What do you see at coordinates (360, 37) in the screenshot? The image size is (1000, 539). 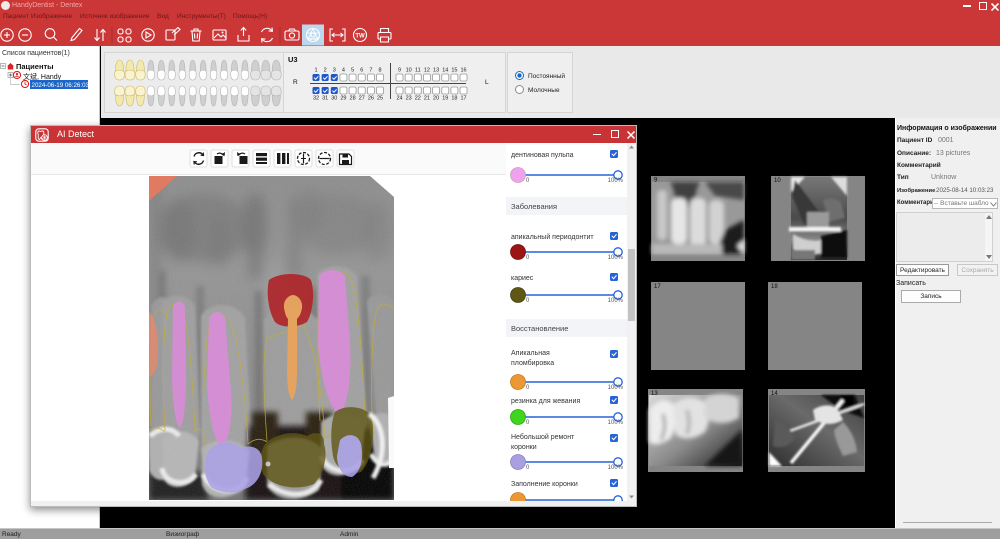 I see `svg-text: TW` at bounding box center [360, 37].